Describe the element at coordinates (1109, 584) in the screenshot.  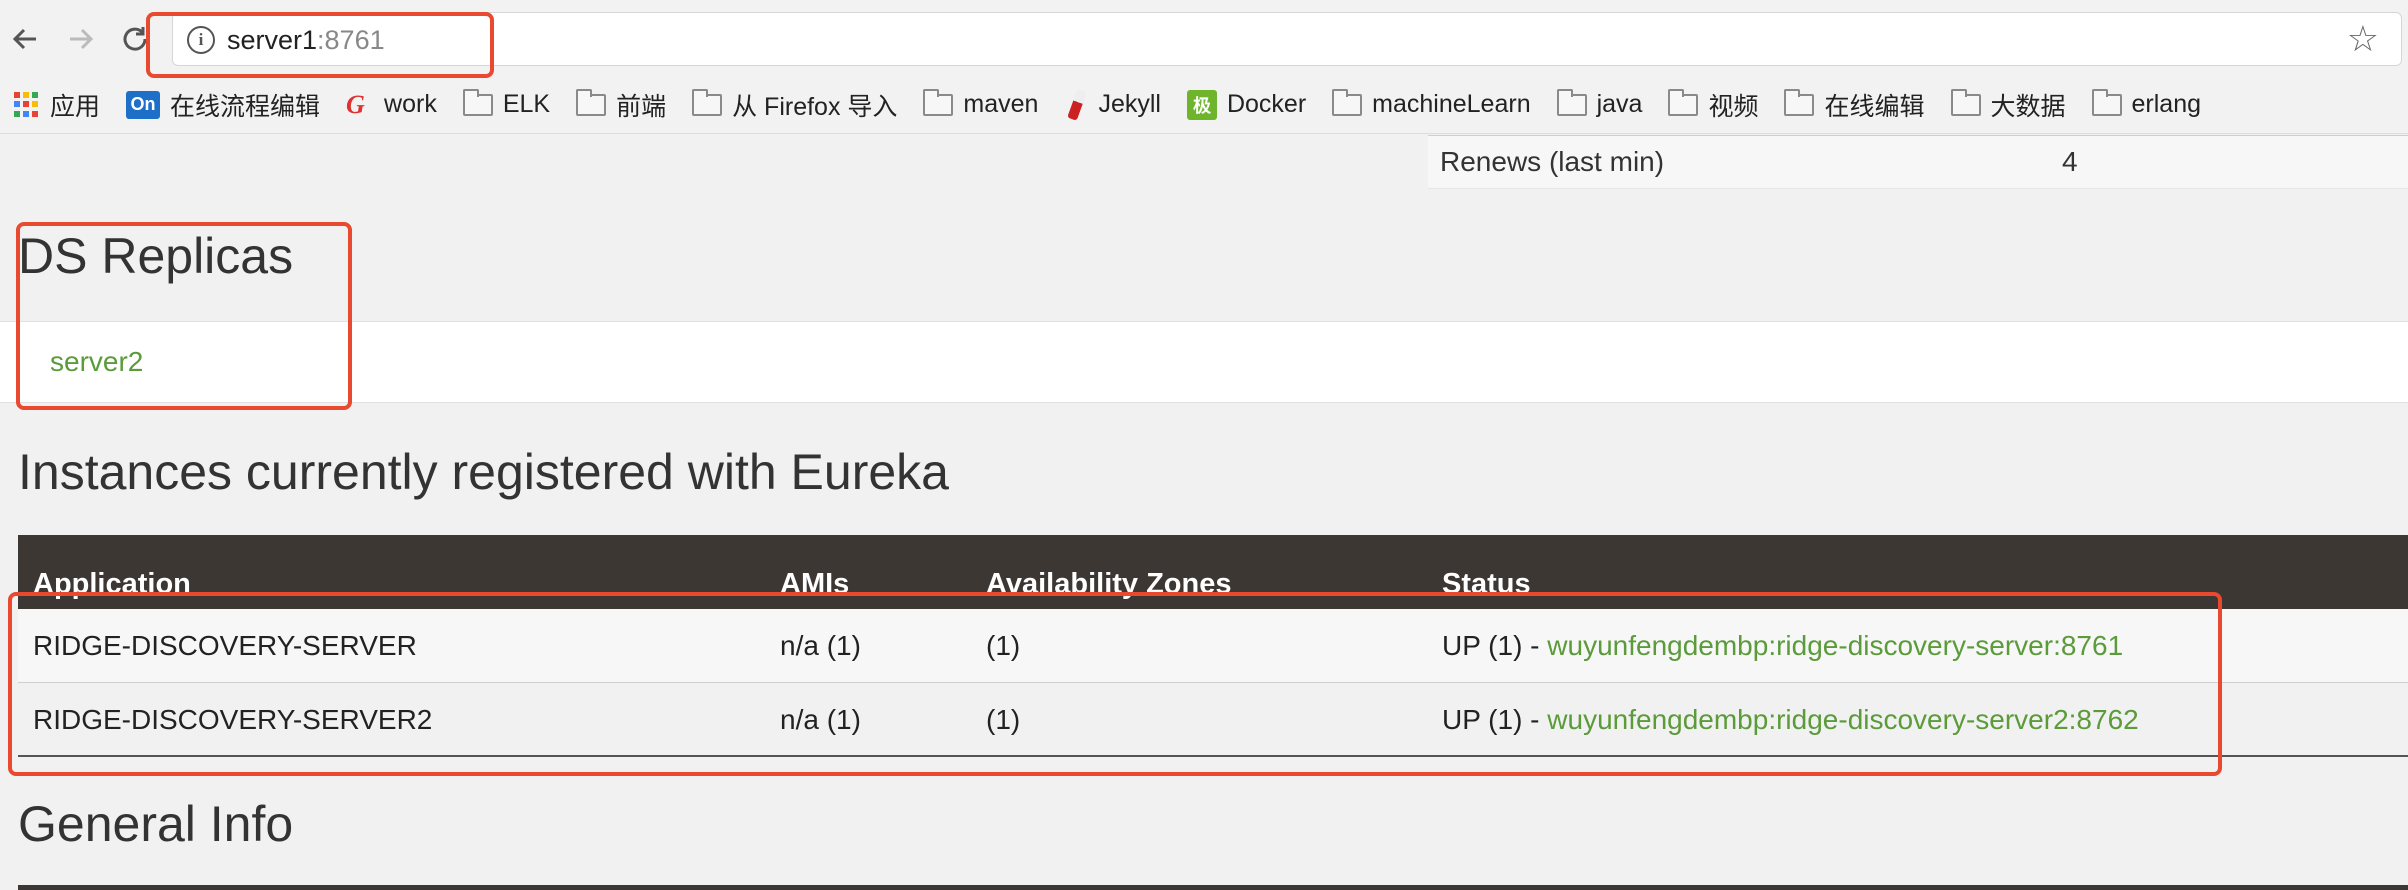
I see `column-header: Availability Zones` at that location.